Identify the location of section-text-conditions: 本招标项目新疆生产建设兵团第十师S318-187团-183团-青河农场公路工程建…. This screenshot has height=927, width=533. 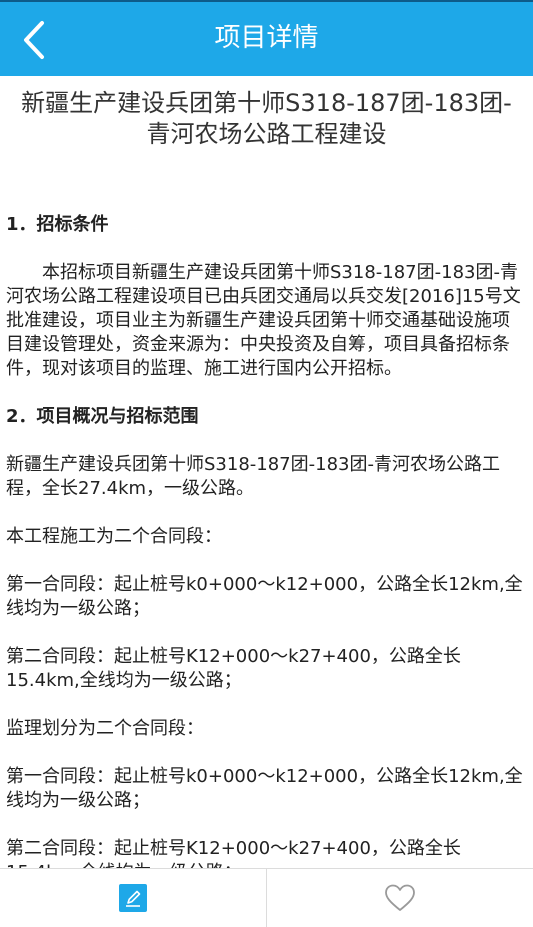
(263, 320).